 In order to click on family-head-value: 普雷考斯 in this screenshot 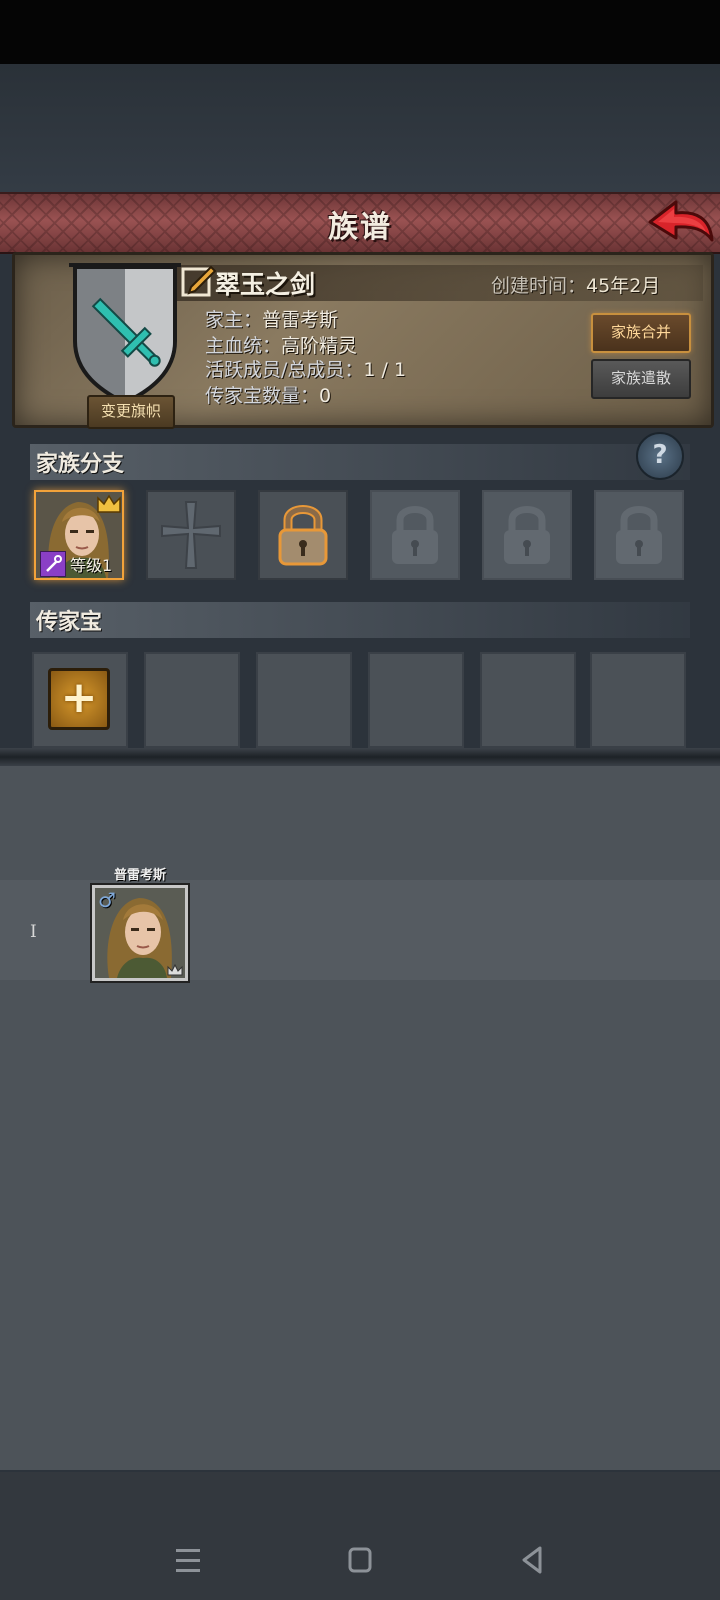, I will do `click(300, 320)`.